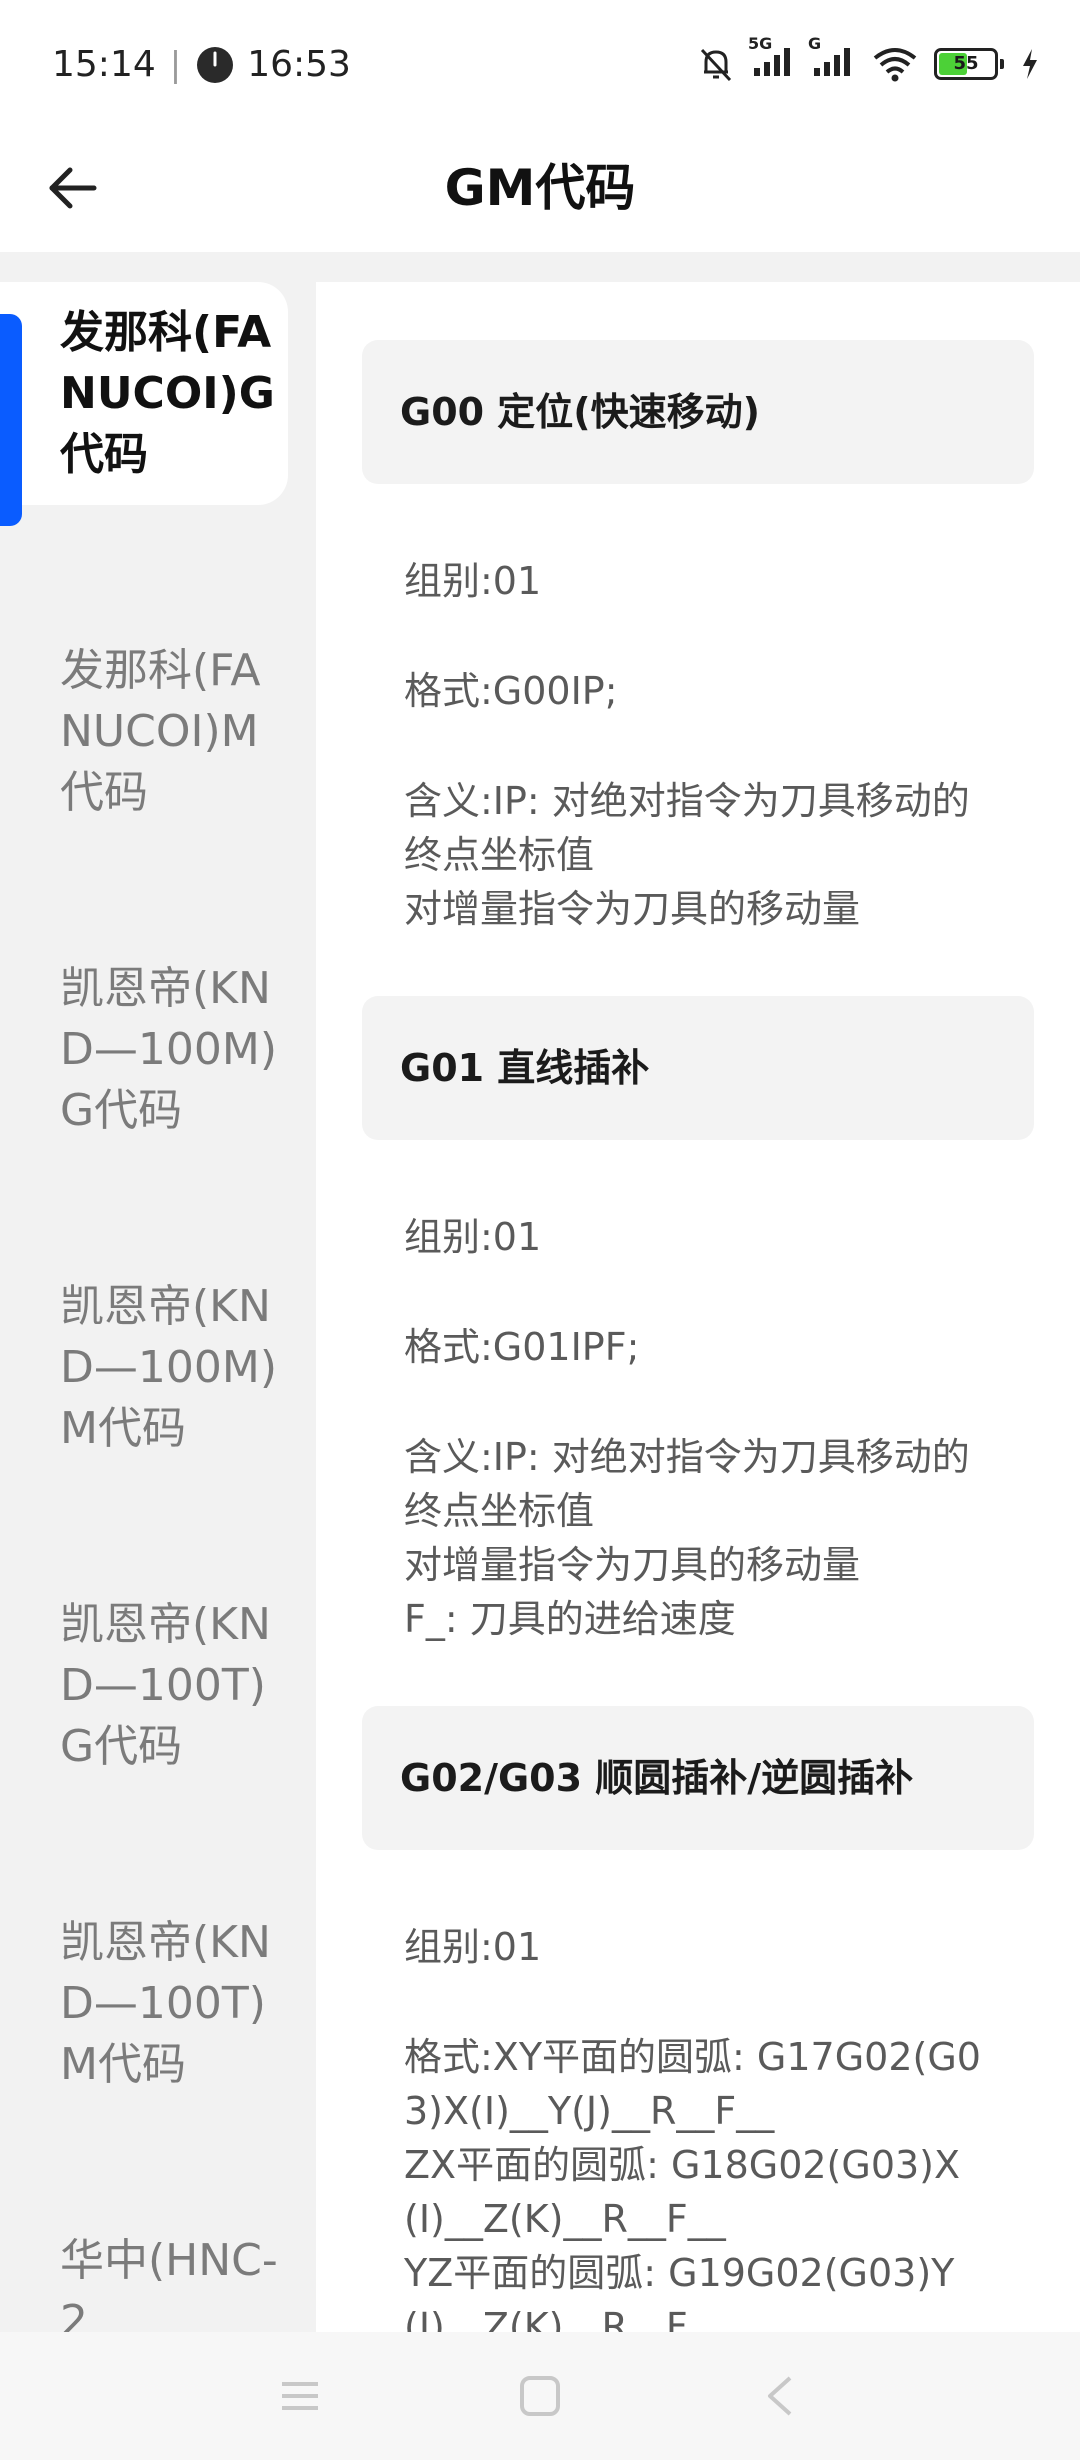 The height and width of the screenshot is (2460, 1080). I want to click on nav-back-button, so click(780, 2396).